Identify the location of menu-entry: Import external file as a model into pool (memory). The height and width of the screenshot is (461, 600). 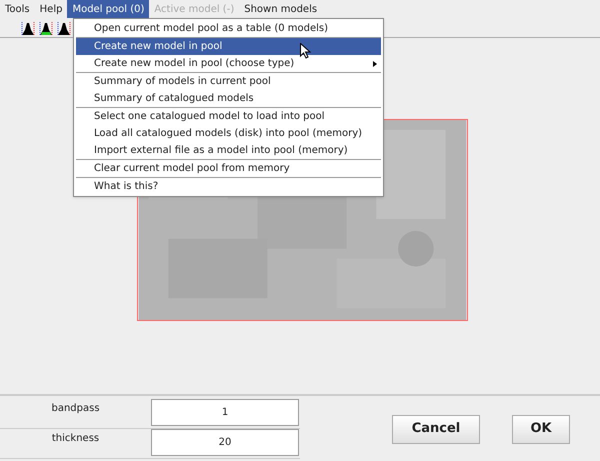
(228, 150).